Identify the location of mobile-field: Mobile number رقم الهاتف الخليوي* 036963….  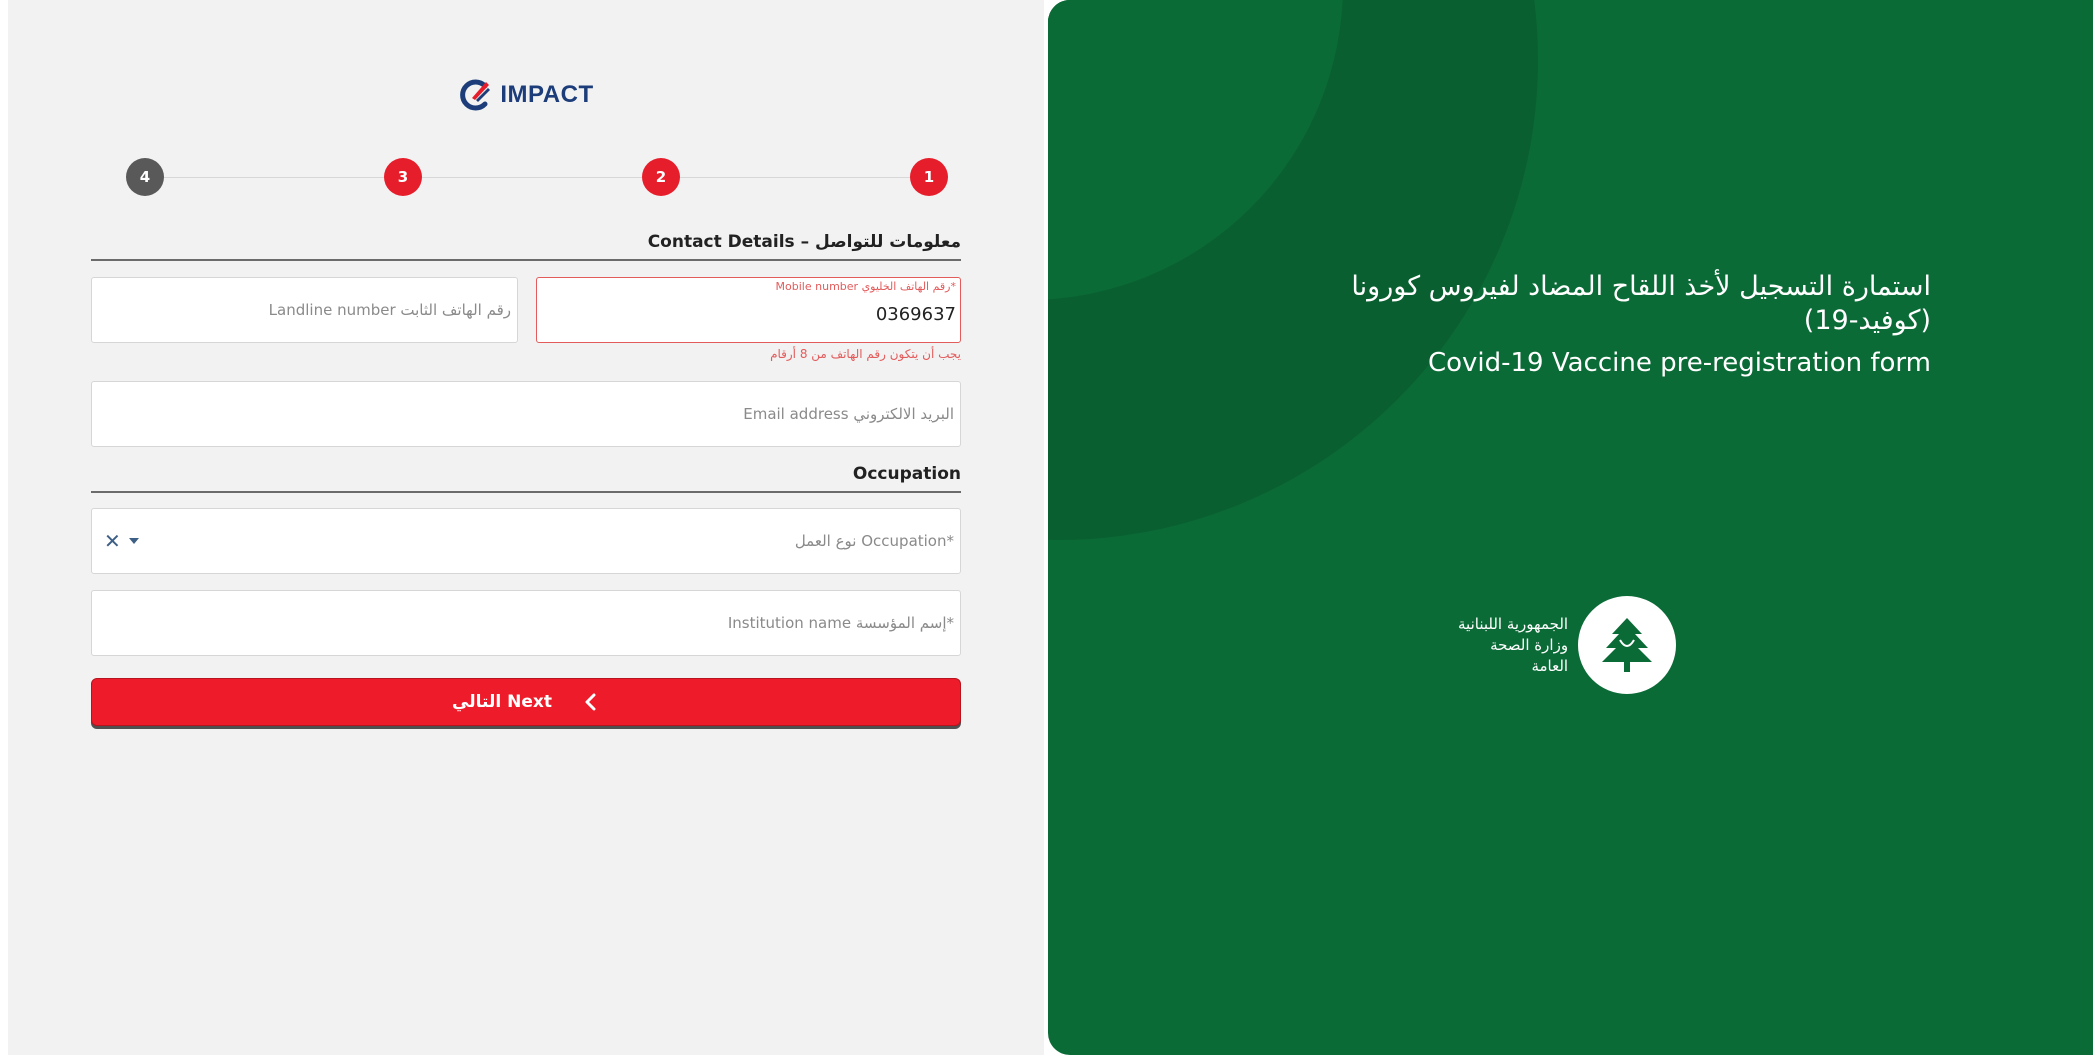
(748, 310).